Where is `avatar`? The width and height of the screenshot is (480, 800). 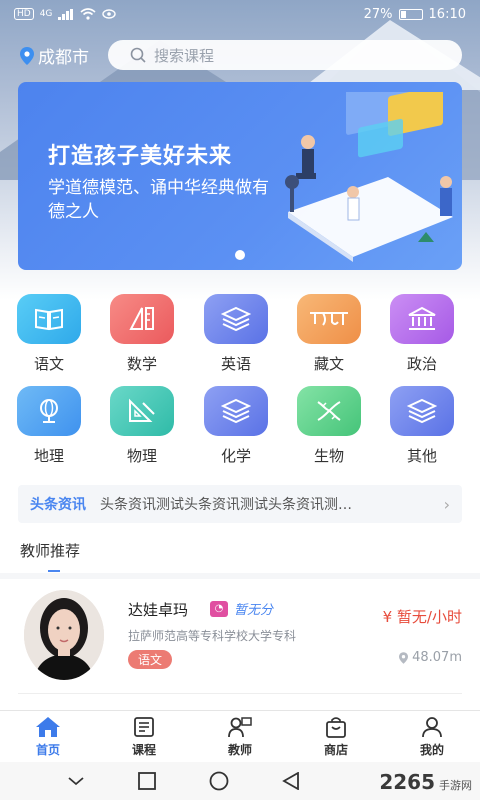
avatar is located at coordinates (64, 635).